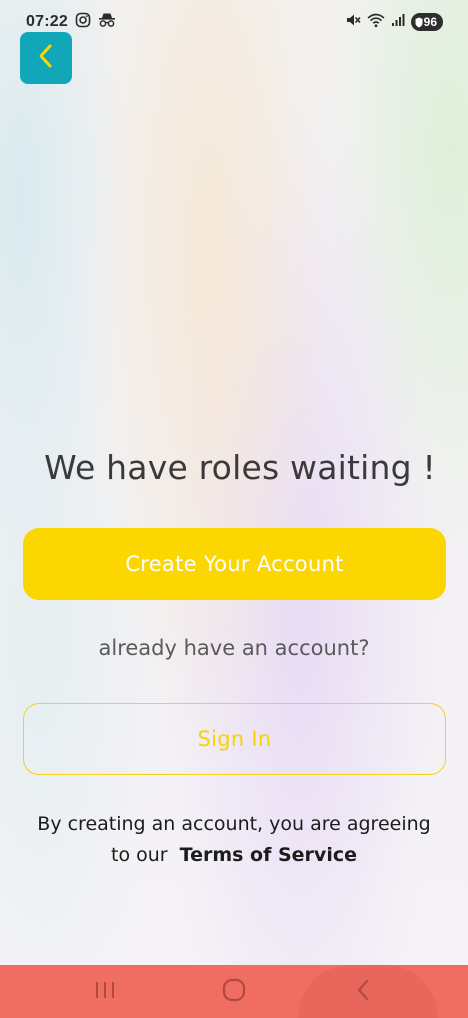  I want to click on recent-apps-button, so click(105, 991).